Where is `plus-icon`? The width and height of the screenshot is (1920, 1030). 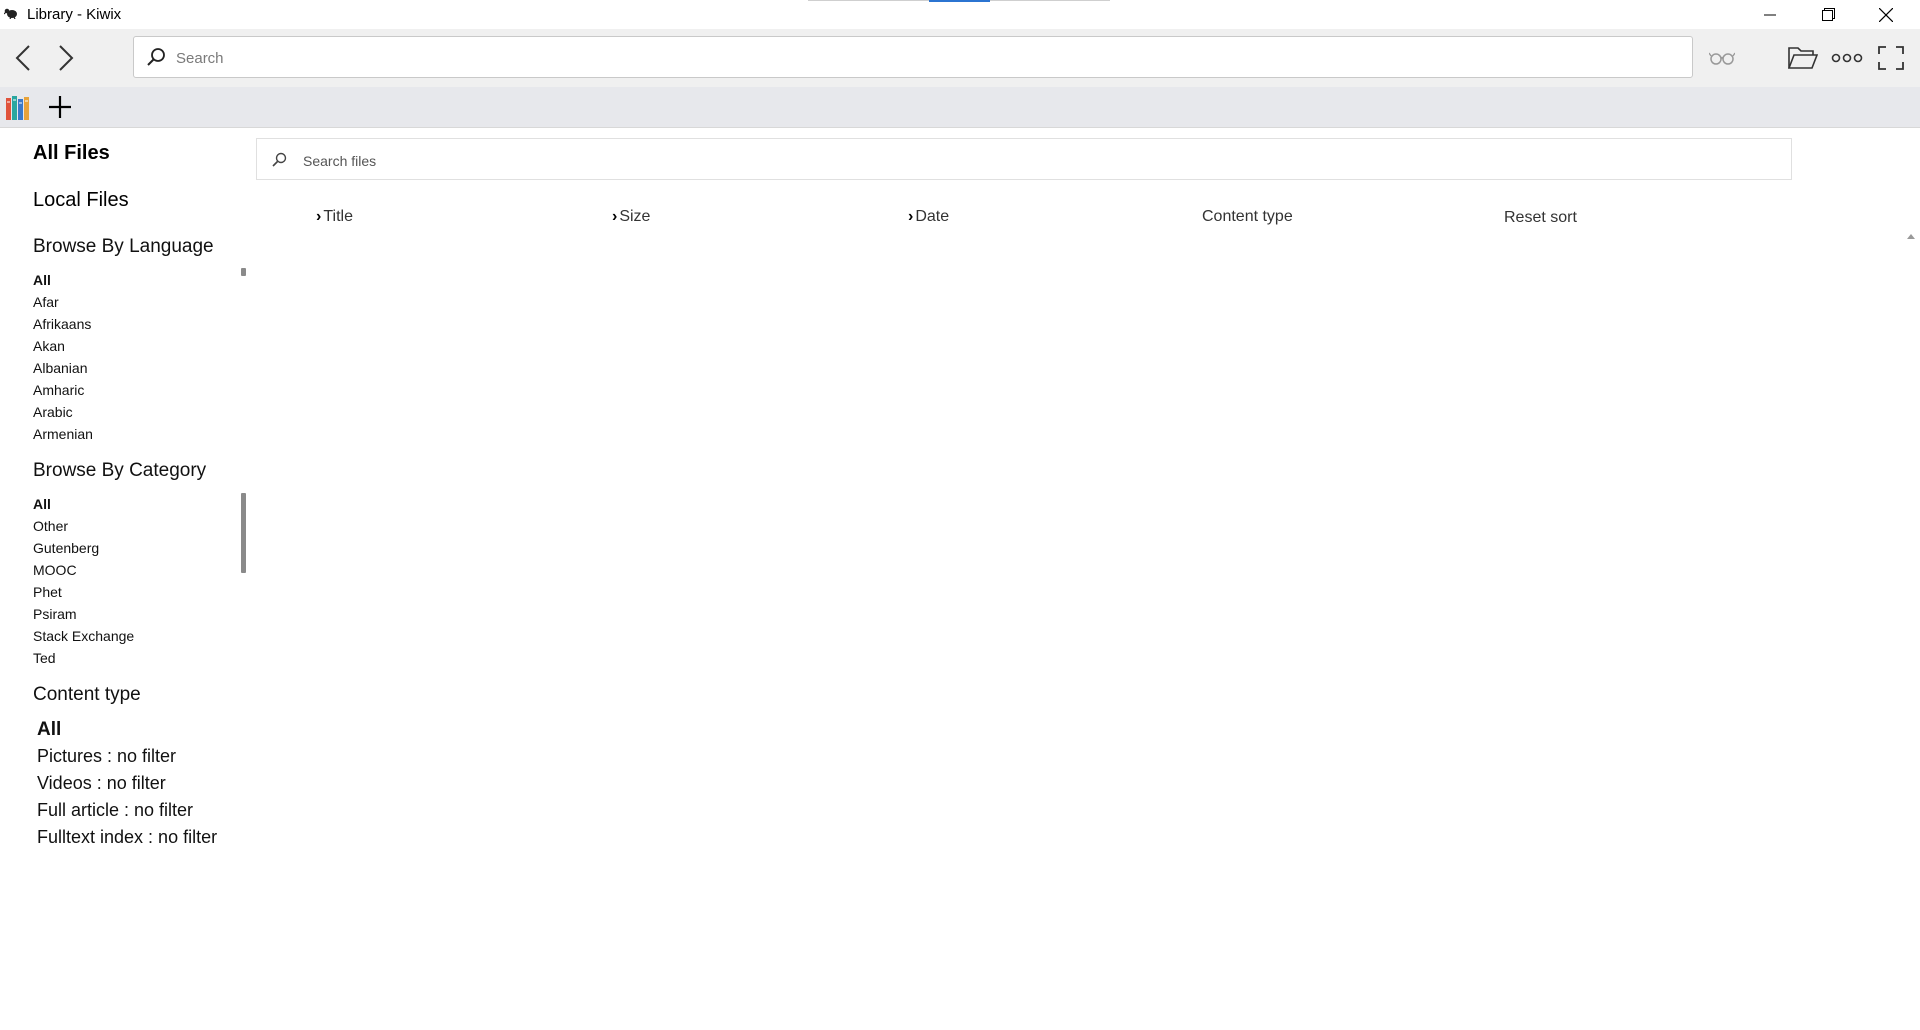 plus-icon is located at coordinates (60, 107).